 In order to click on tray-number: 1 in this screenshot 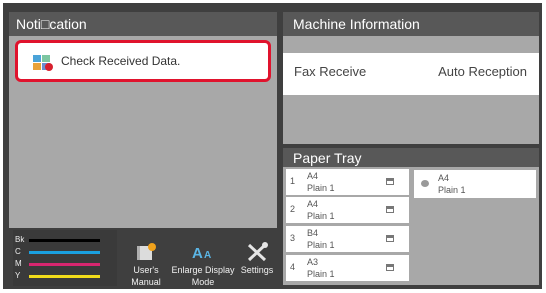, I will do `click(293, 181)`.